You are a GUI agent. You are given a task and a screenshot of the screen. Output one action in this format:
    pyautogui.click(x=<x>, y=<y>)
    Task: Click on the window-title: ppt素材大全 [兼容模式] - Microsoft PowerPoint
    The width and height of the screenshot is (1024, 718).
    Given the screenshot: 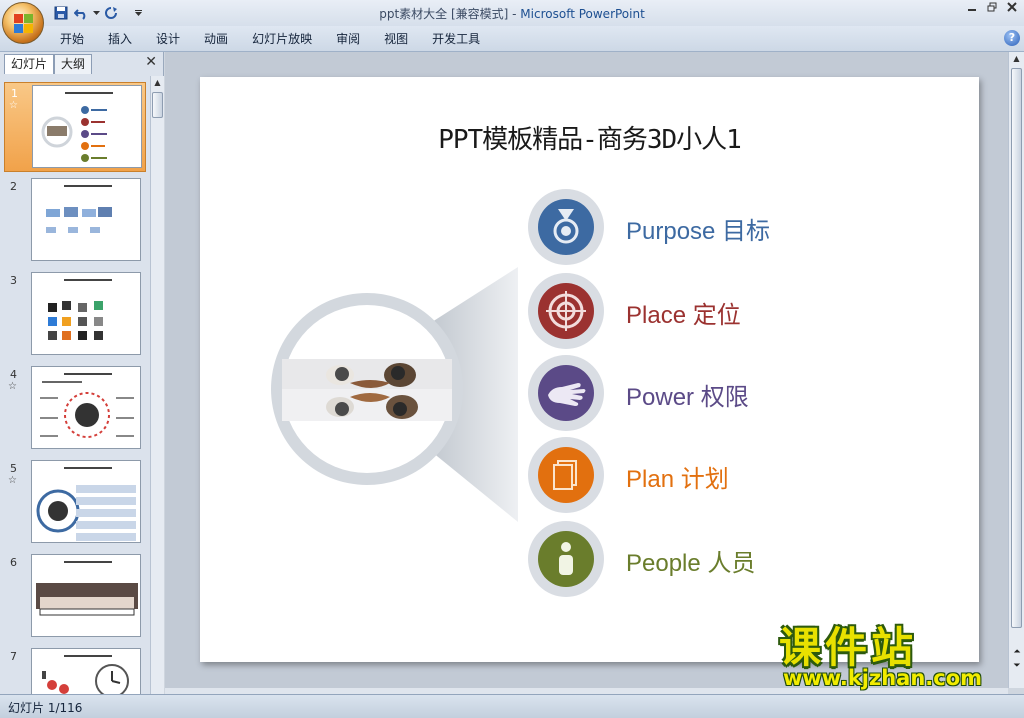 What is the action you would take?
    pyautogui.click(x=512, y=13)
    